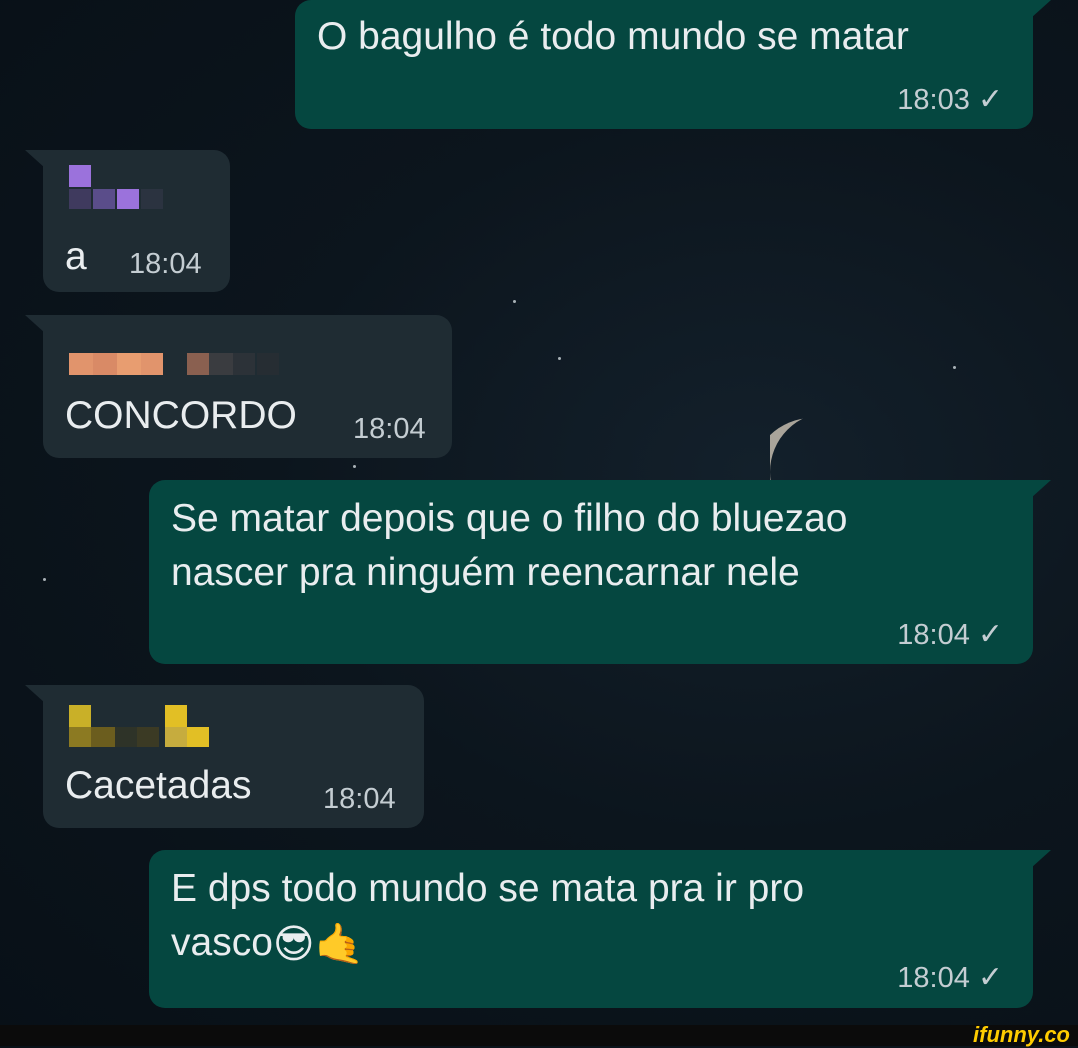 The width and height of the screenshot is (1078, 1048). I want to click on watermark-bar, so click(539, 1035).